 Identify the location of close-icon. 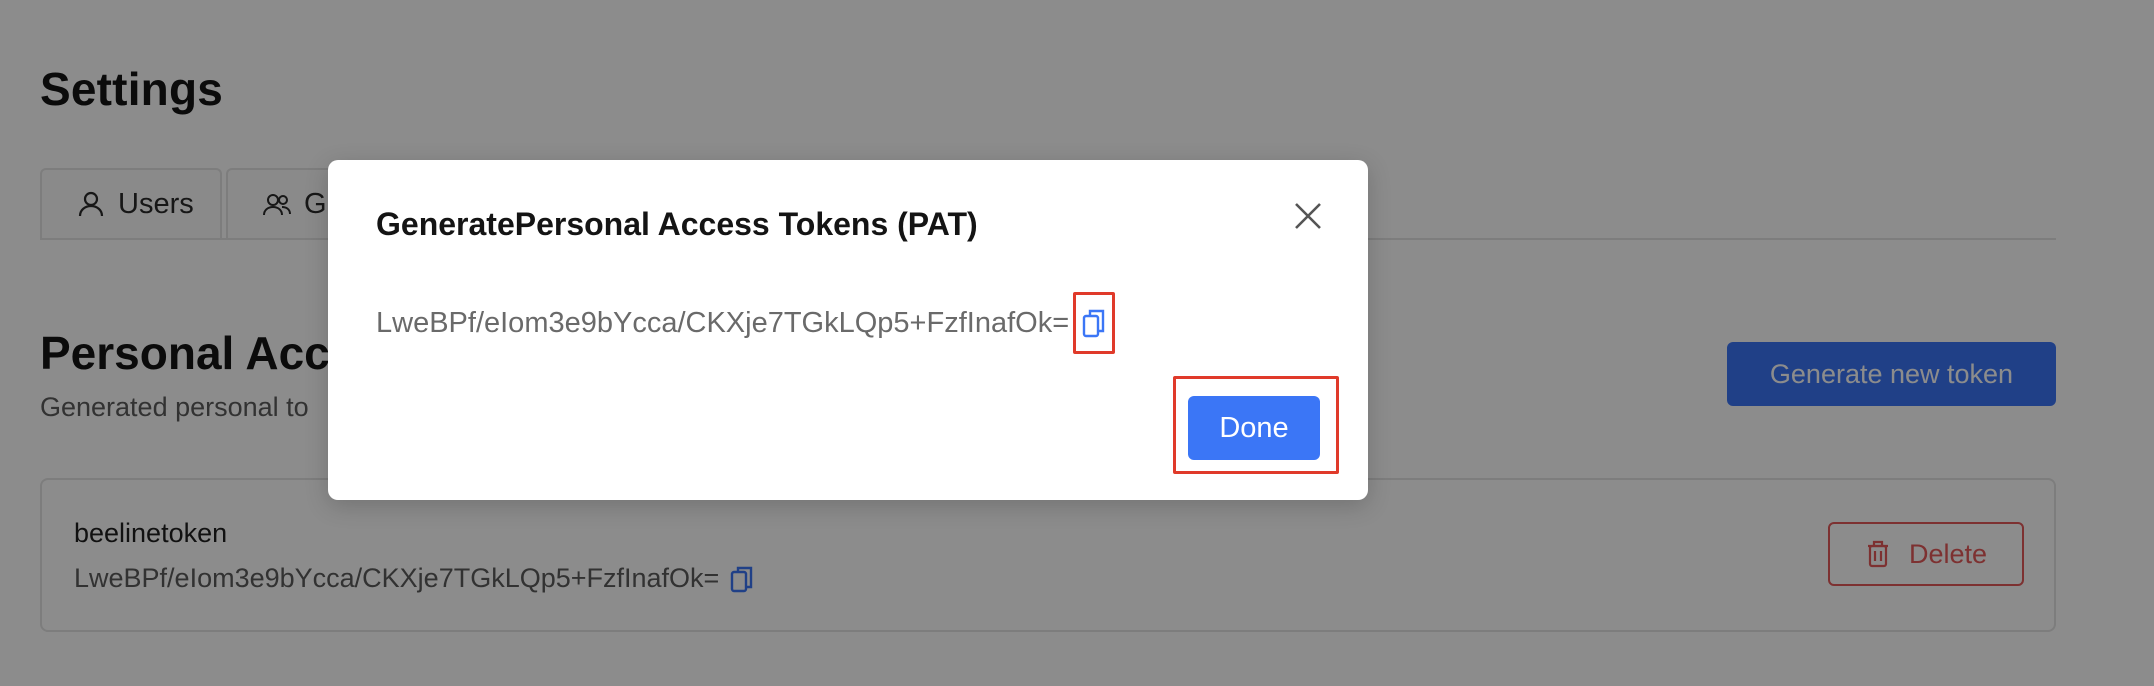
(1308, 216).